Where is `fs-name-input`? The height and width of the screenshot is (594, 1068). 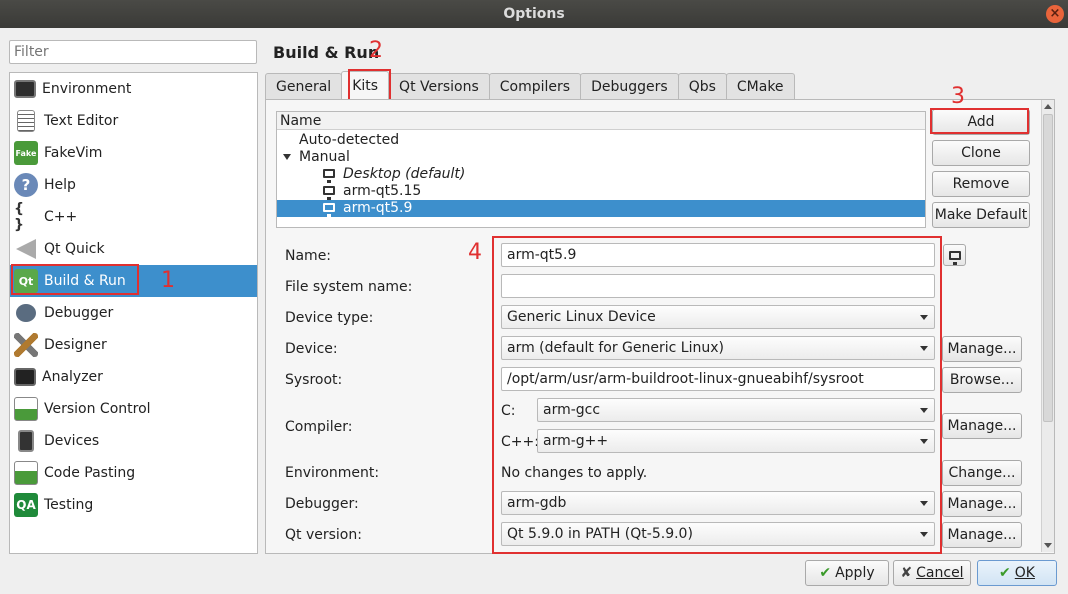 fs-name-input is located at coordinates (718, 286).